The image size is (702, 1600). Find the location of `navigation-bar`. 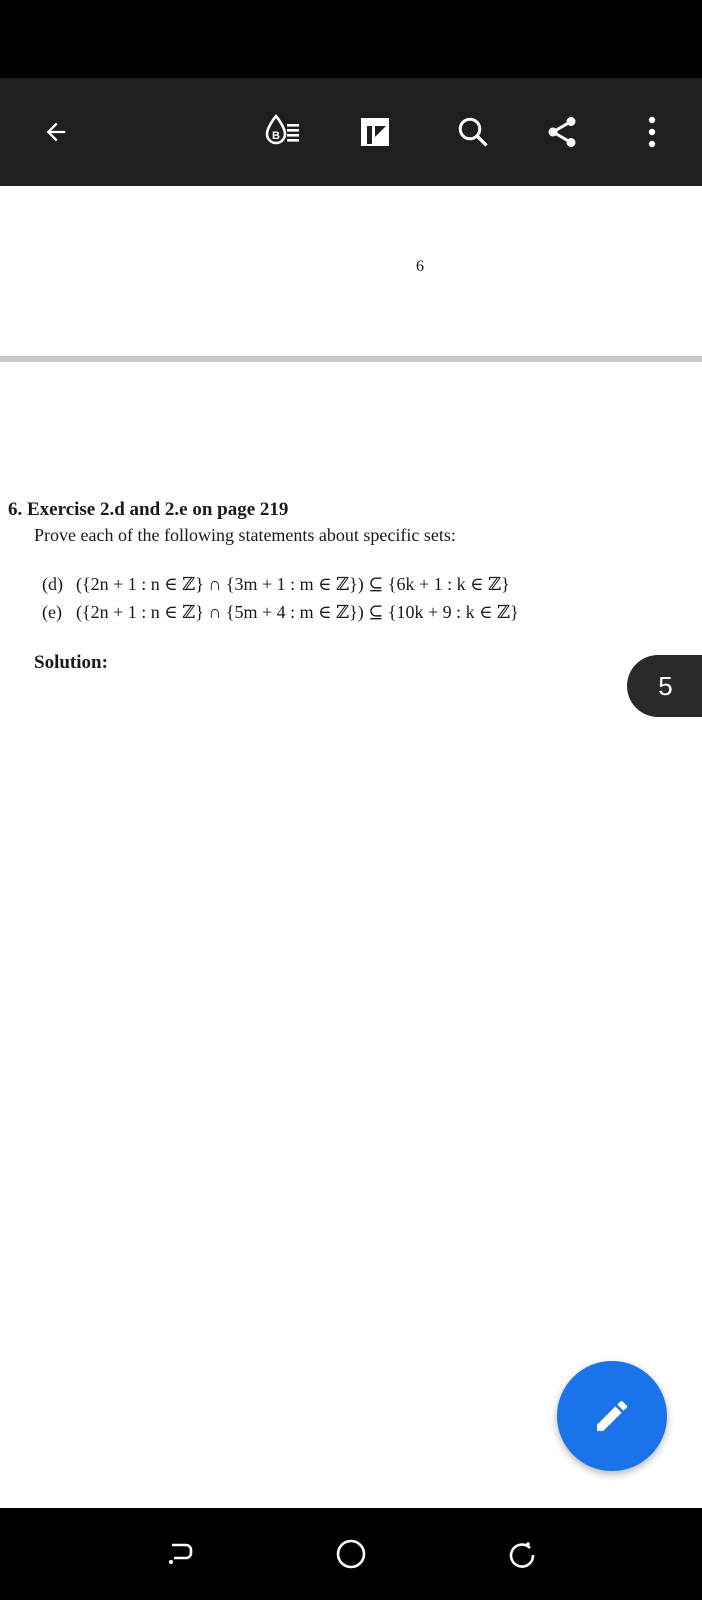

navigation-bar is located at coordinates (351, 1554).